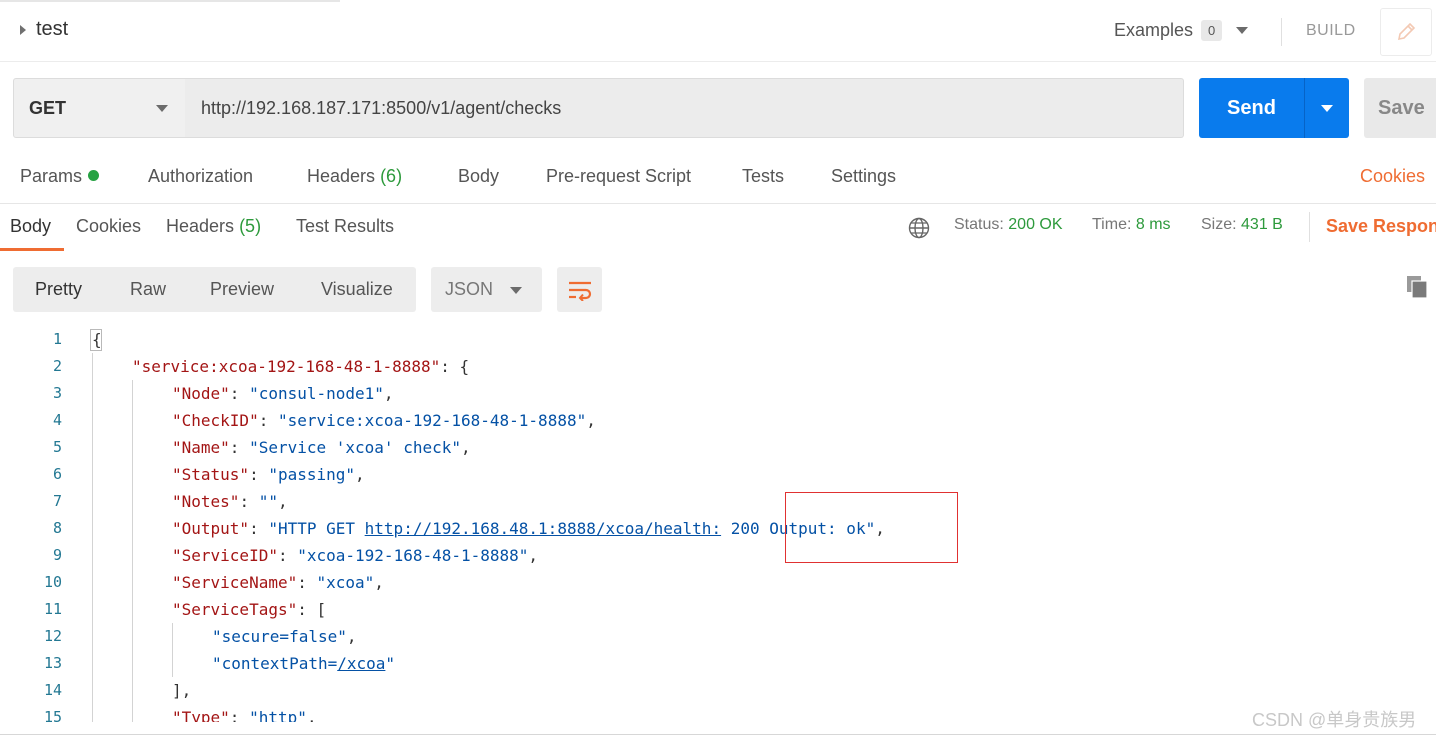 This screenshot has height=738, width=1436. What do you see at coordinates (1392, 176) in the screenshot?
I see `cookies-link: Cookies` at bounding box center [1392, 176].